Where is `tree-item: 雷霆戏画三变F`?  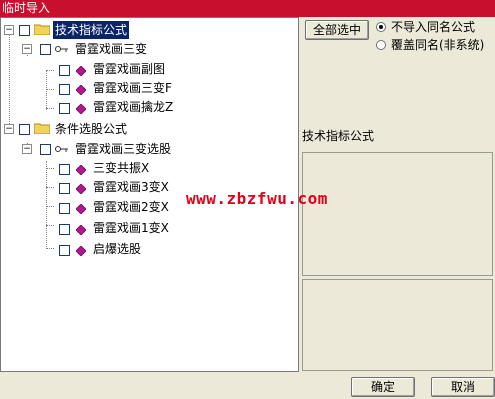 tree-item: 雷霆戏画三变F is located at coordinates (146, 88).